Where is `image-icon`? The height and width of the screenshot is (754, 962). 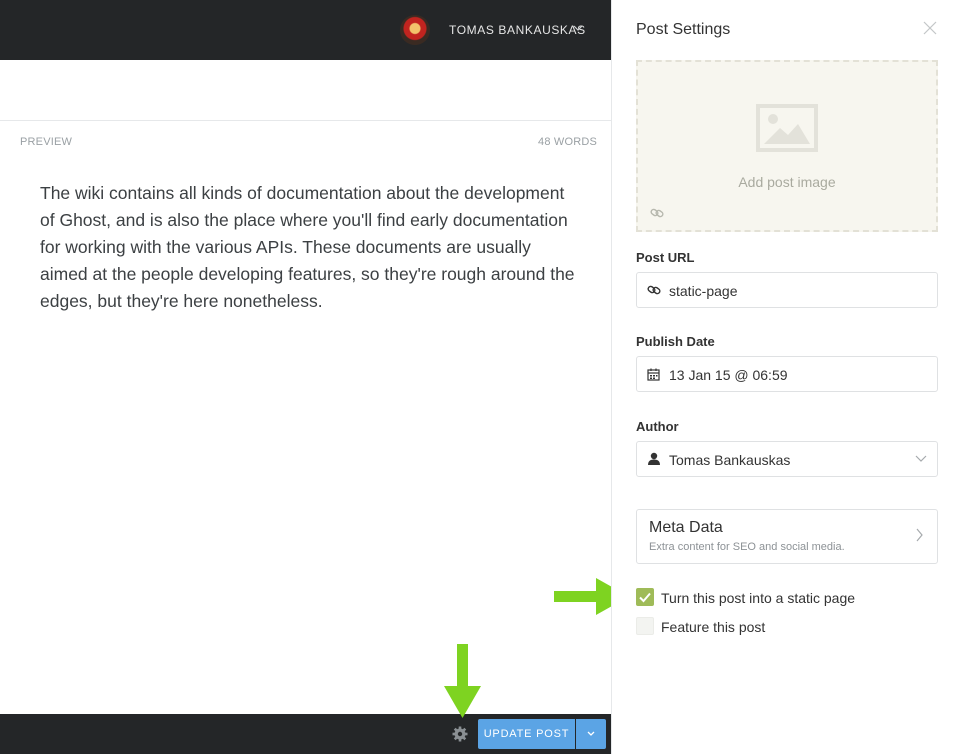
image-icon is located at coordinates (787, 128).